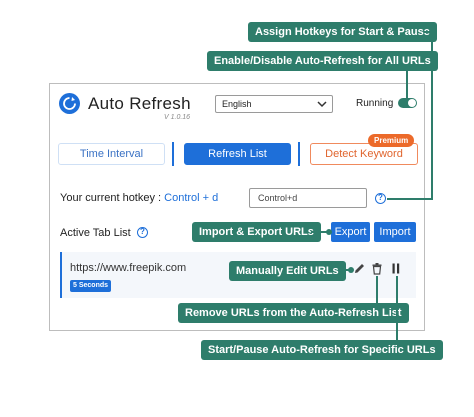 This screenshot has width=474, height=417. What do you see at coordinates (395, 232) in the screenshot?
I see `import-button: Import` at bounding box center [395, 232].